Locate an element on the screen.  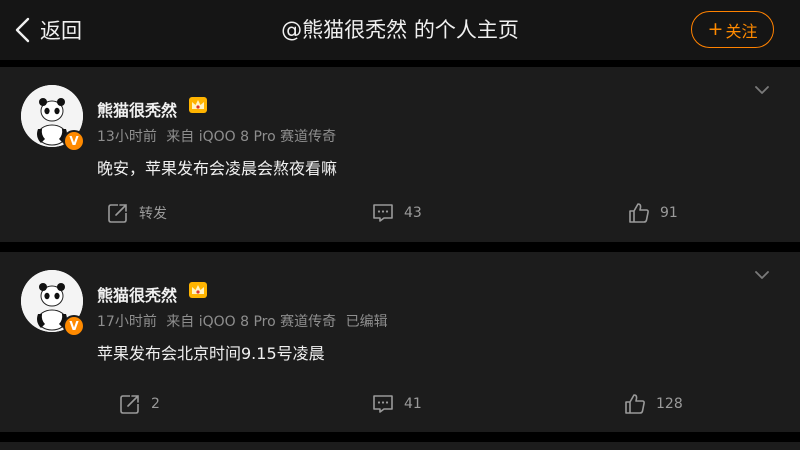
post-meta: 13小时前 来自 iQOO 8 Pro 赛道传奇 is located at coordinates (219, 136).